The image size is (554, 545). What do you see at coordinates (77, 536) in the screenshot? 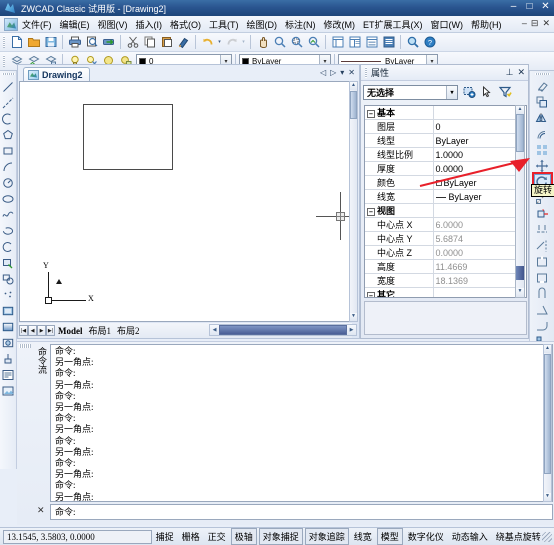
I see `coordinate-display: 13.1545, 3.5803, 0.0000` at bounding box center [77, 536].